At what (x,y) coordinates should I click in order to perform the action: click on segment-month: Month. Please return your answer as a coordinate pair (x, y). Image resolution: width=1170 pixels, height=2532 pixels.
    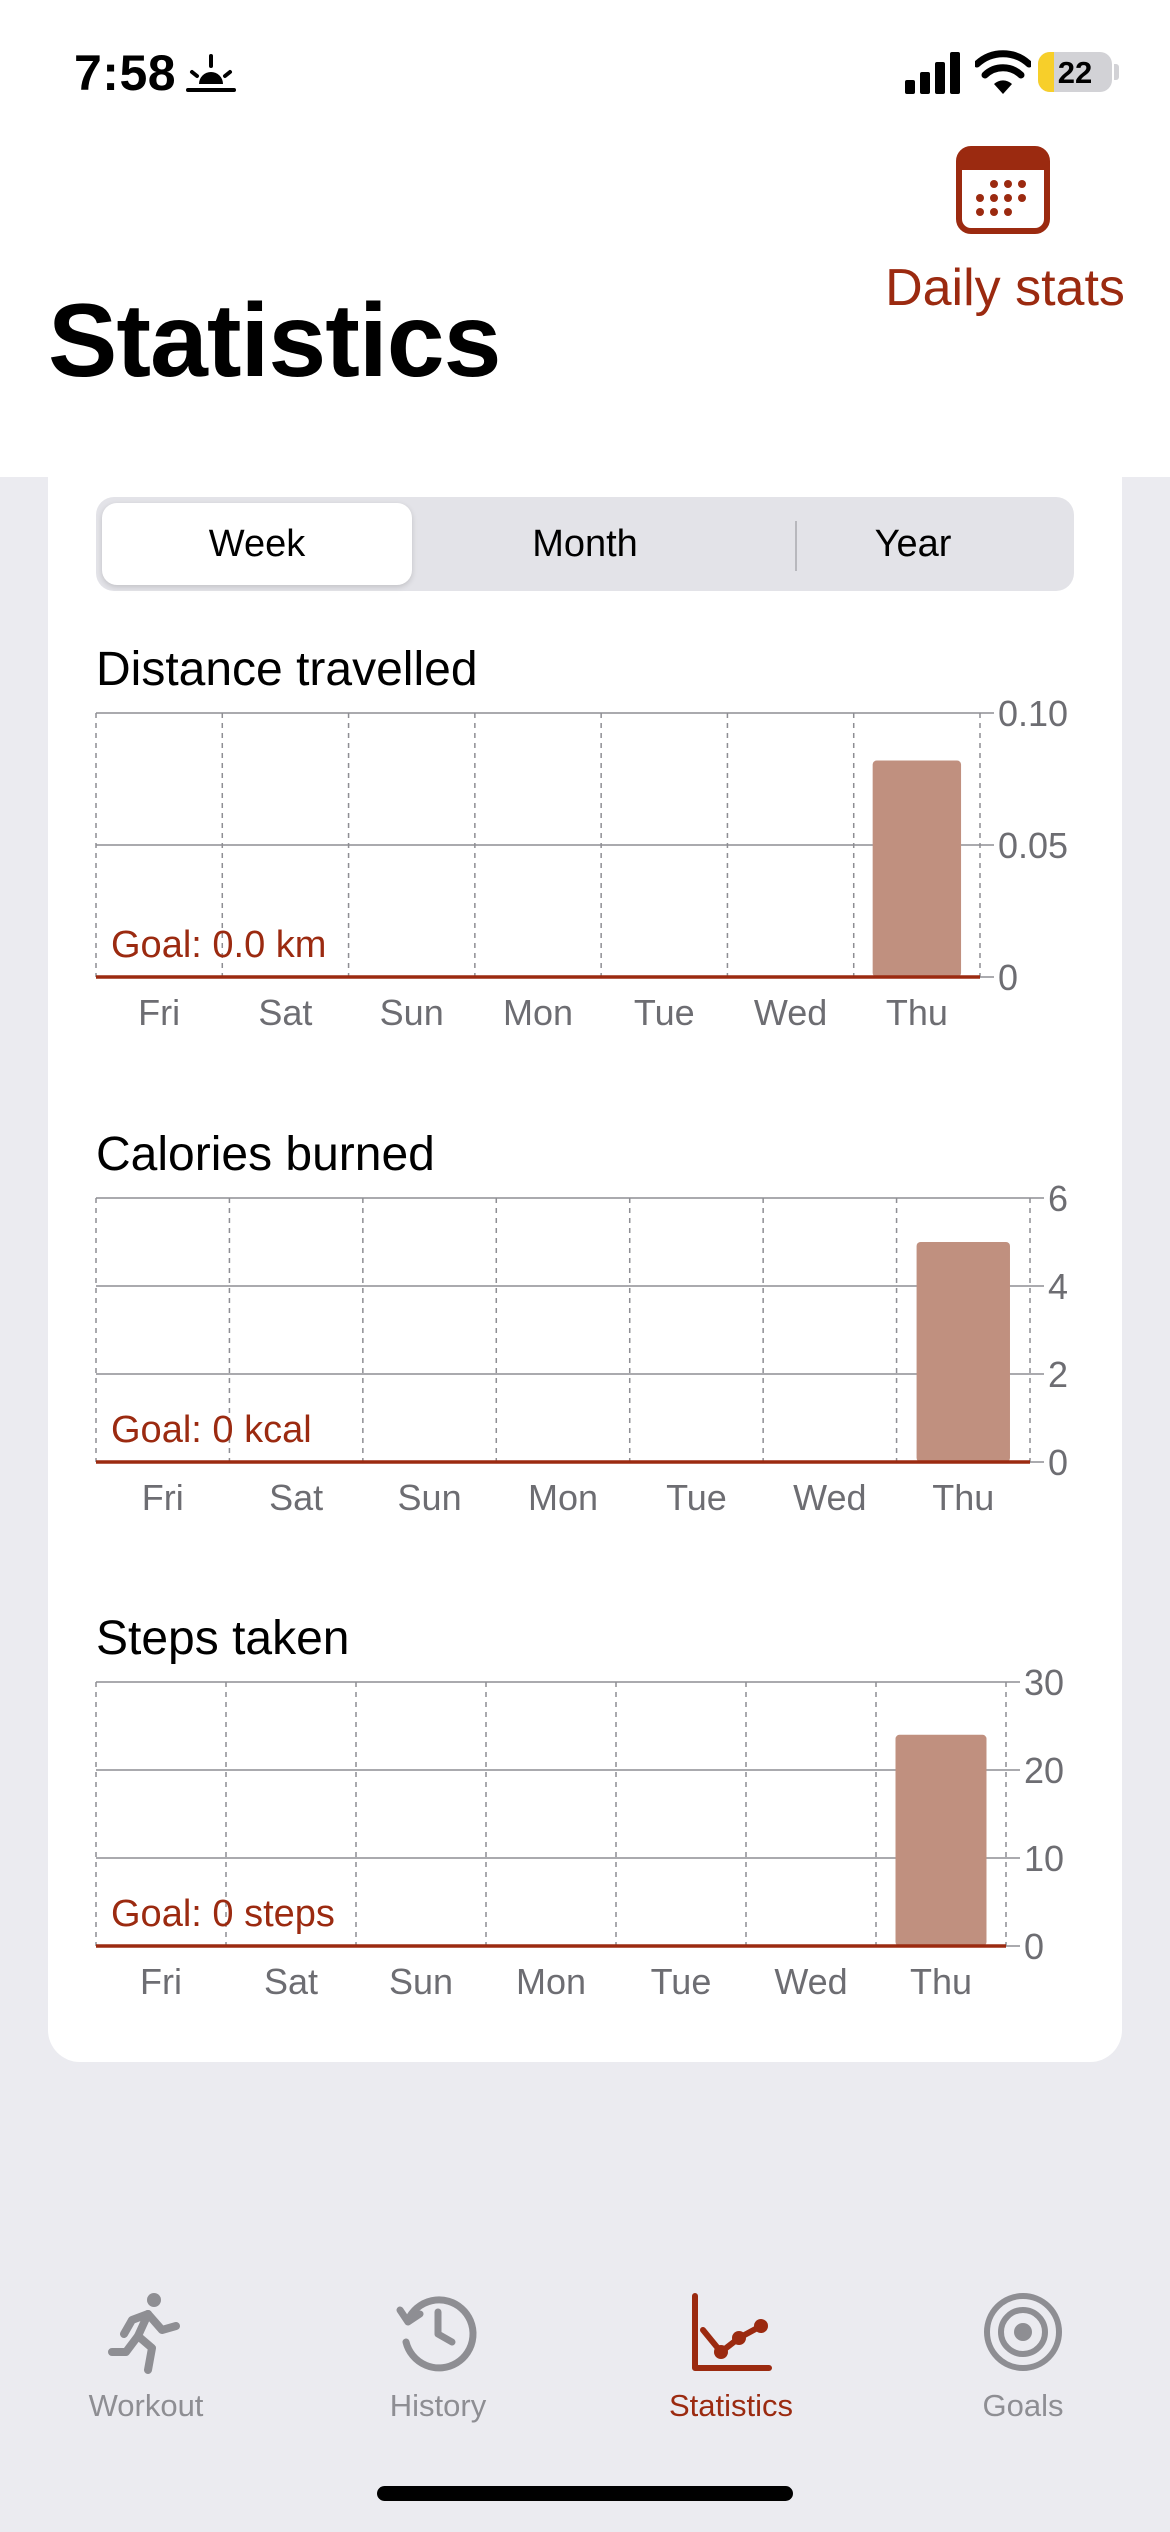
    Looking at the image, I should click on (585, 544).